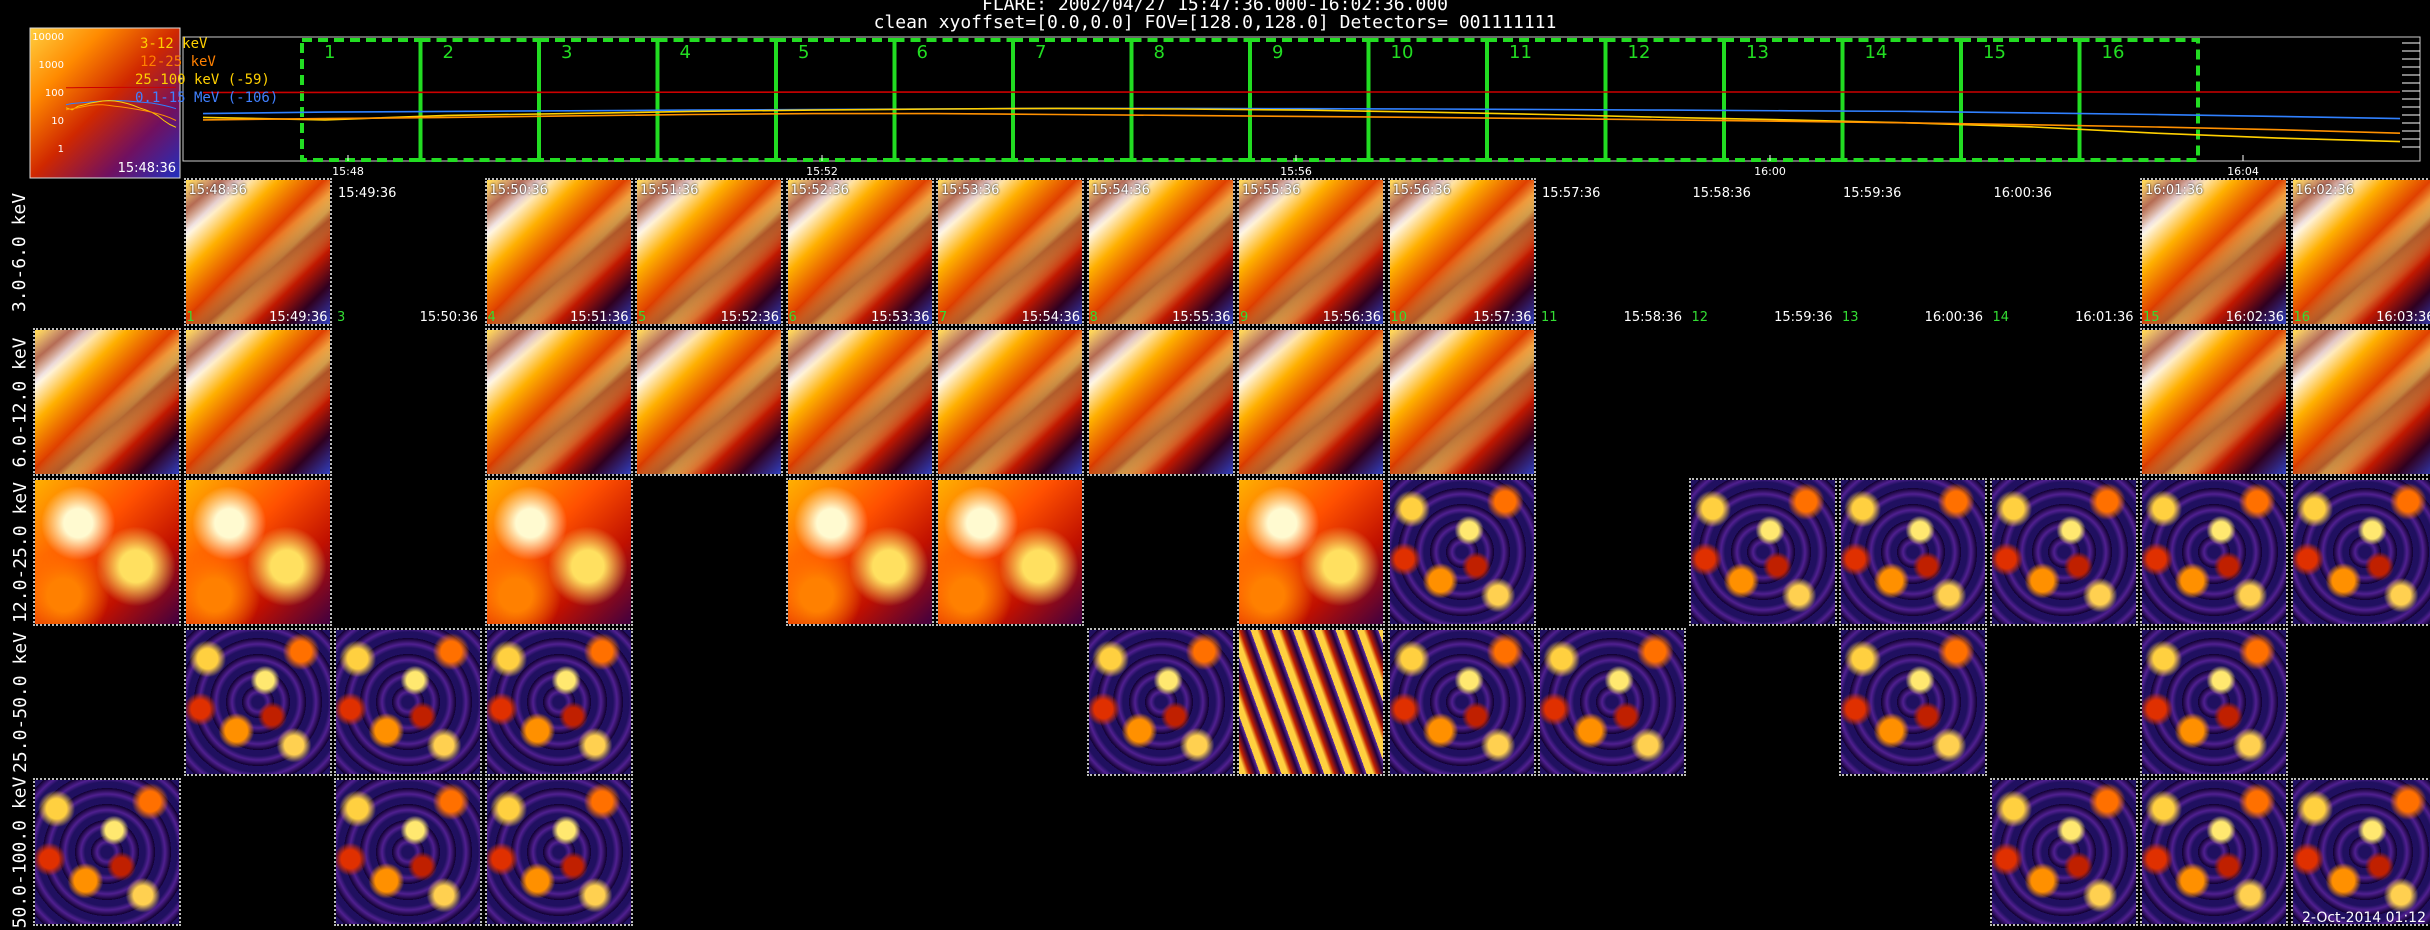 The image size is (2430, 930). Describe the element at coordinates (1876, 52) in the screenshot. I see `interval-label: 14` at that location.